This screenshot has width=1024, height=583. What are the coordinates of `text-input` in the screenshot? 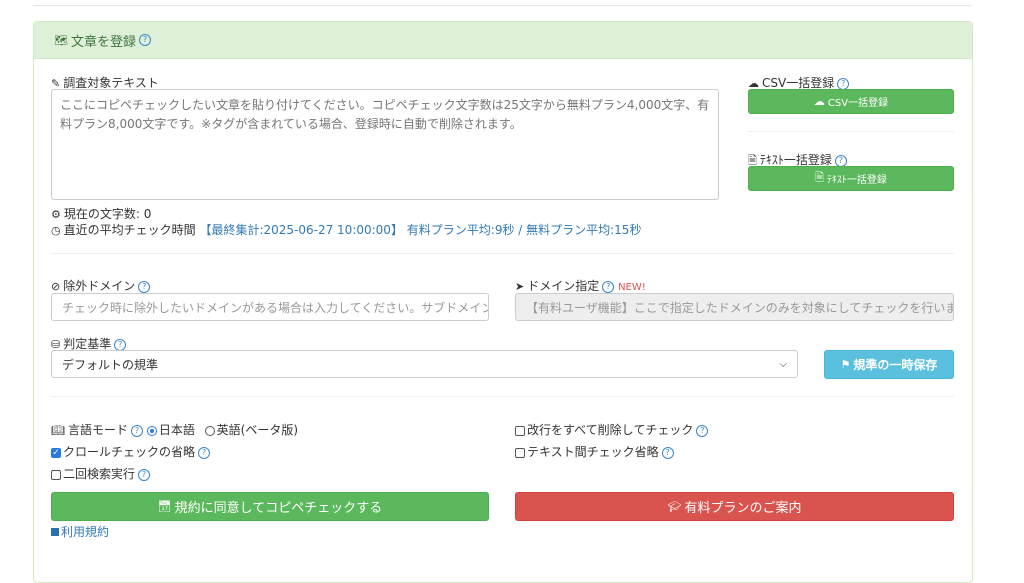 It's located at (385, 144).